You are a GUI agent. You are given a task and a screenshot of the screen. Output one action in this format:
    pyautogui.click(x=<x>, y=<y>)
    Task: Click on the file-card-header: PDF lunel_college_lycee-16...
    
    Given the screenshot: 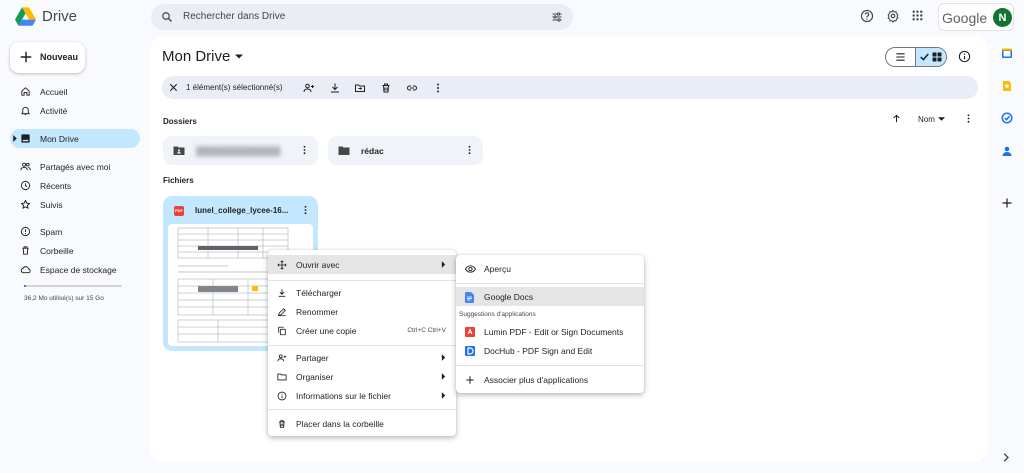 What is the action you would take?
    pyautogui.click(x=240, y=210)
    